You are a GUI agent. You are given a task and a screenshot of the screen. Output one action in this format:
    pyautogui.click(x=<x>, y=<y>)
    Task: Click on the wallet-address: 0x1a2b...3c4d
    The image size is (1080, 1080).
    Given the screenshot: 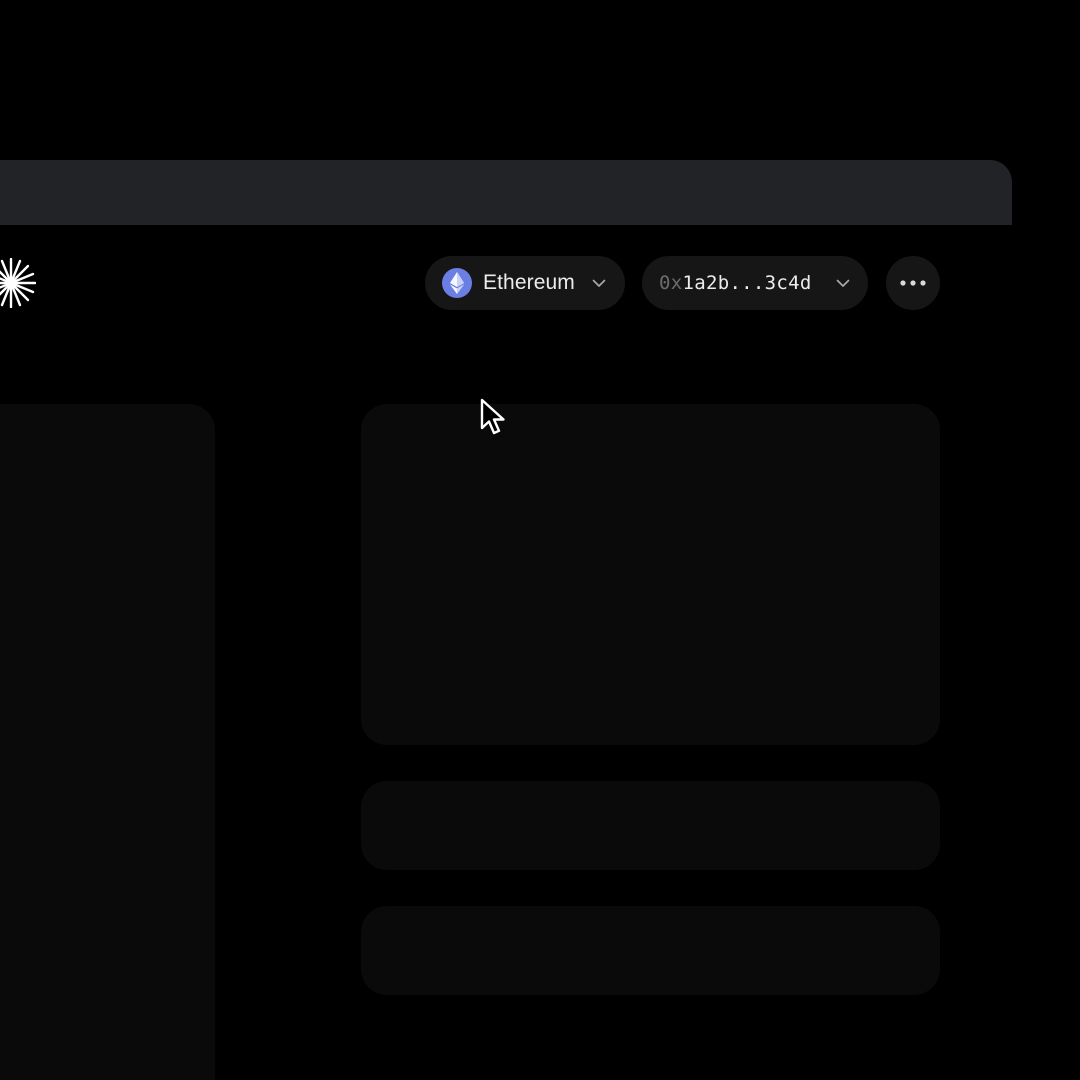 What is the action you would take?
    pyautogui.click(x=735, y=283)
    